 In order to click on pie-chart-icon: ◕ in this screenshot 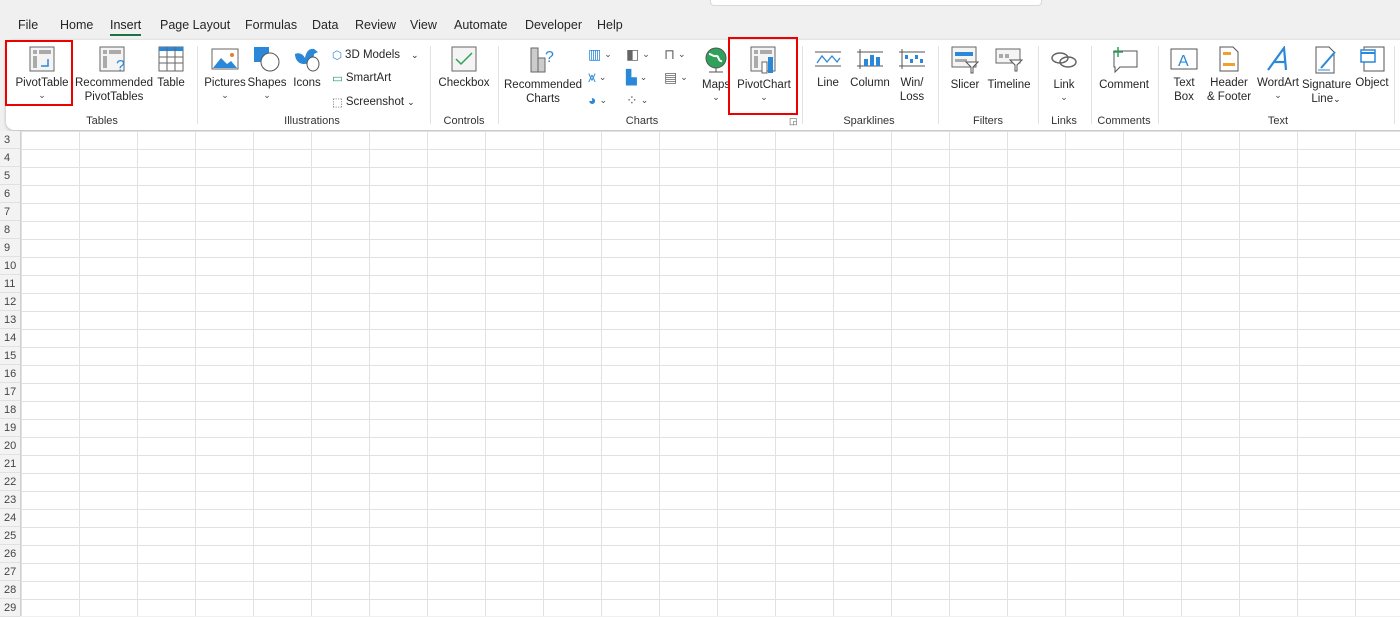, I will do `click(592, 100)`.